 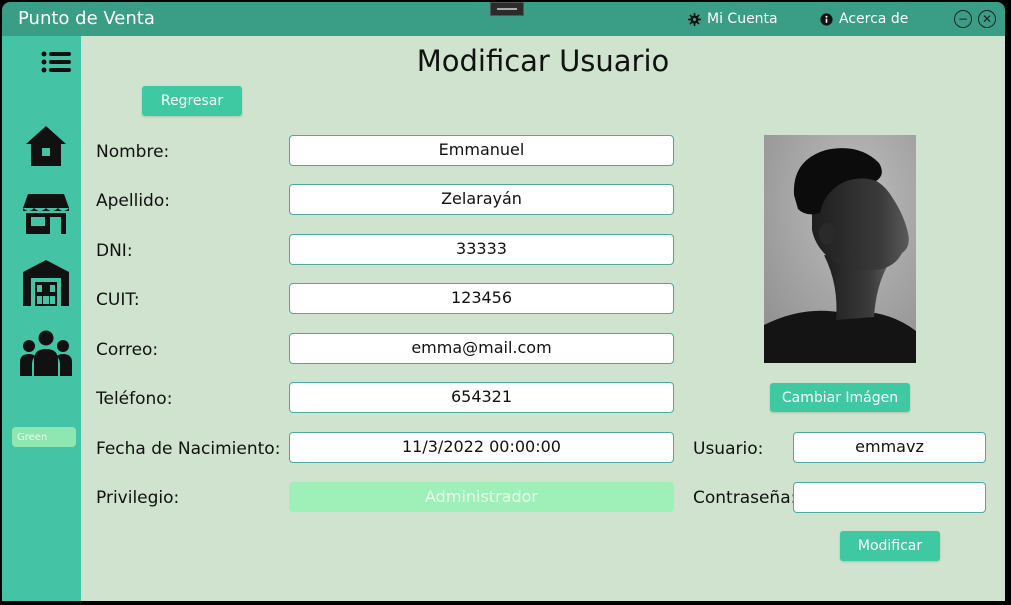 I want to click on close-button: ✕, so click(x=987, y=19).